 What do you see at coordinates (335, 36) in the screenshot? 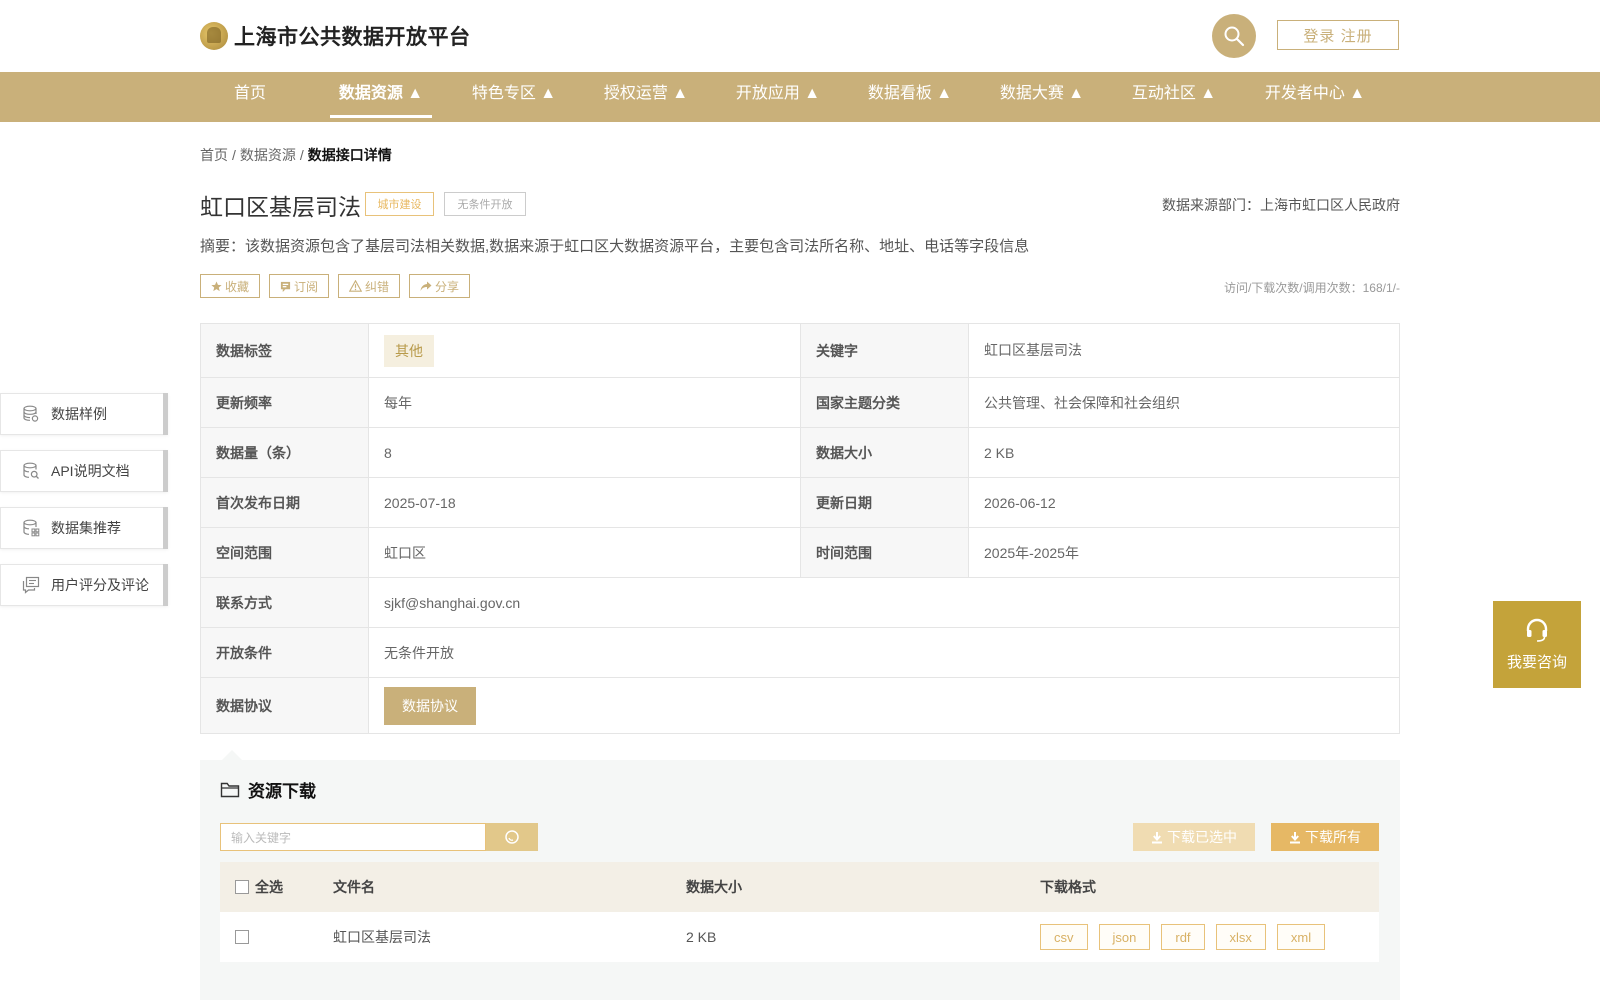
I see `site-logo: 上海市公共数据开放平台` at bounding box center [335, 36].